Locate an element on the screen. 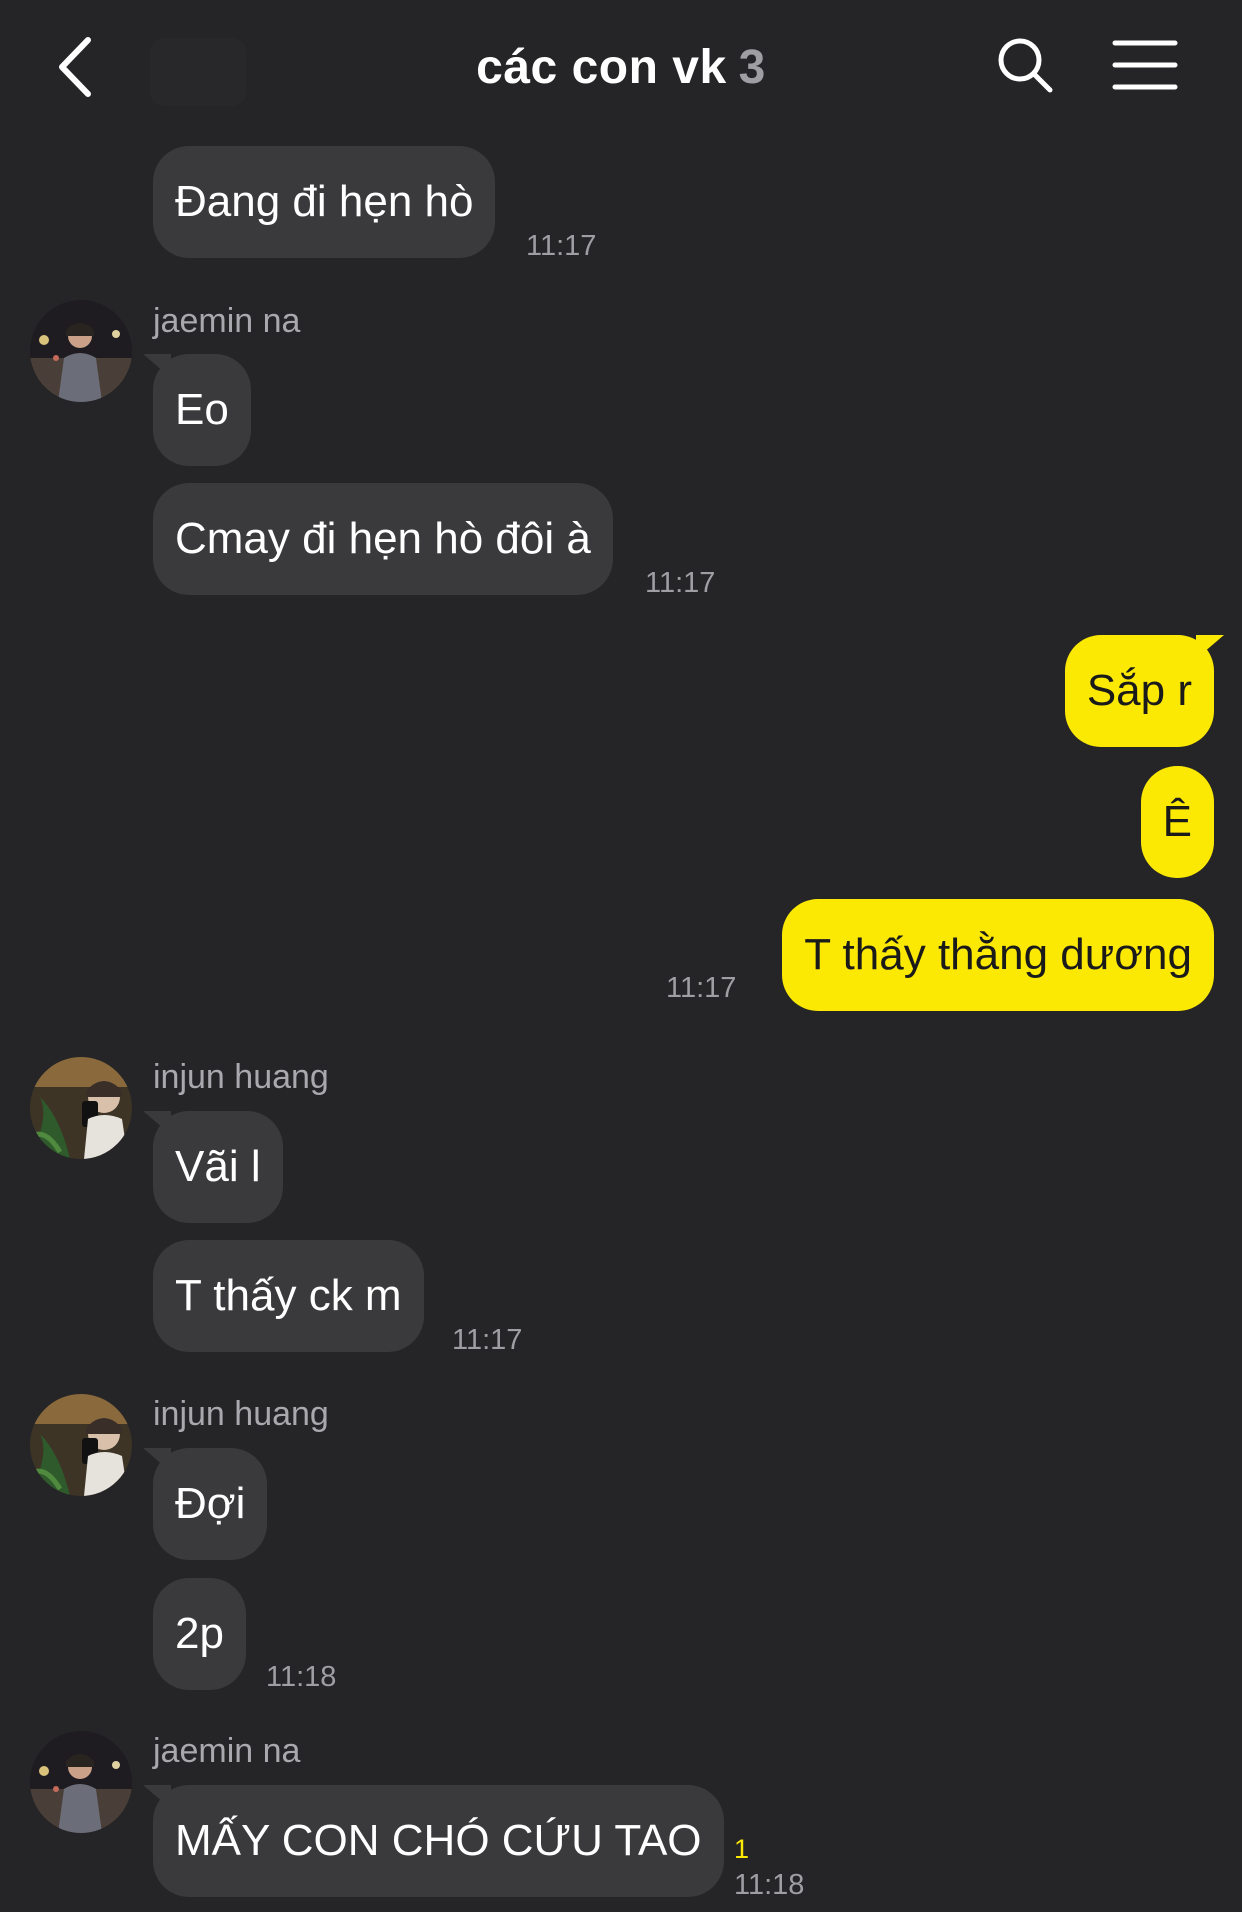 This screenshot has height=1912, width=1242. message-bubble: Eo is located at coordinates (202, 410).